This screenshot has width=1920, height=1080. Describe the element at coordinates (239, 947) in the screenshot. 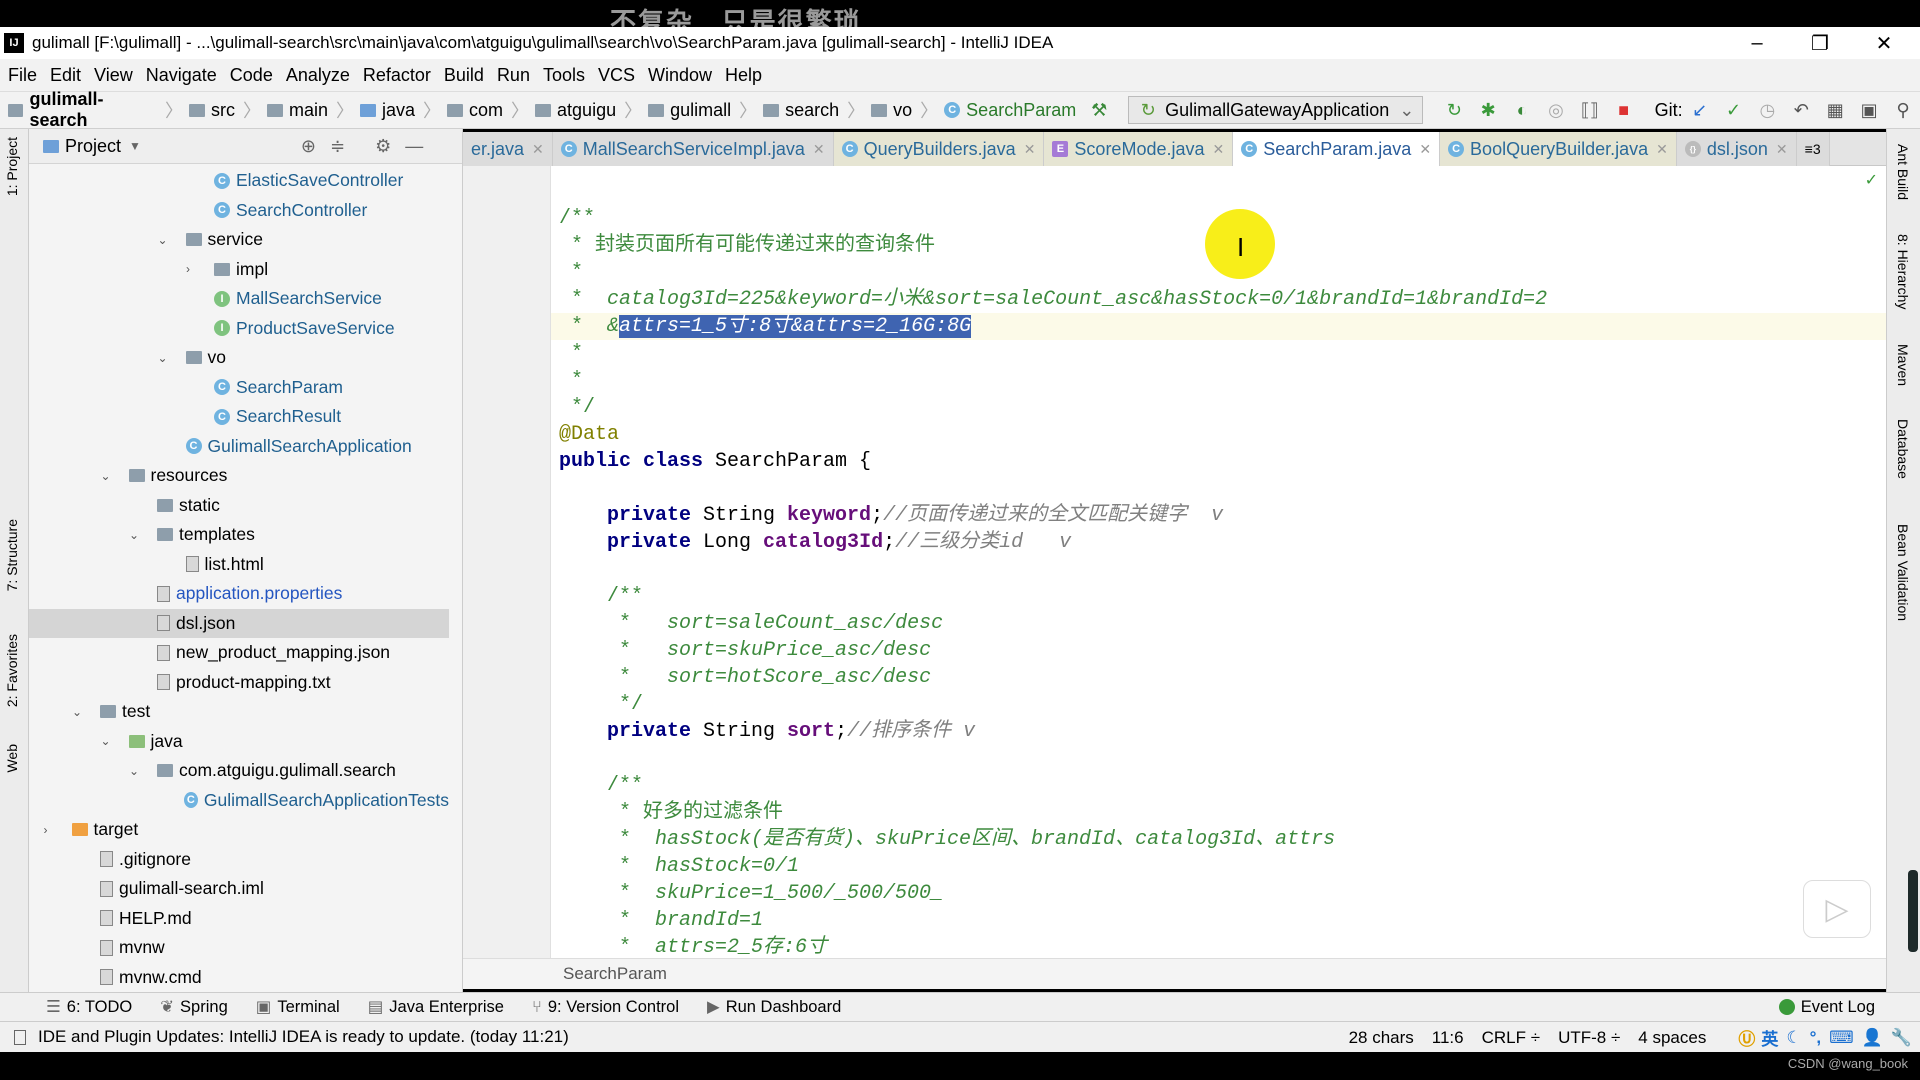

I see `tree-item: mvnw` at that location.